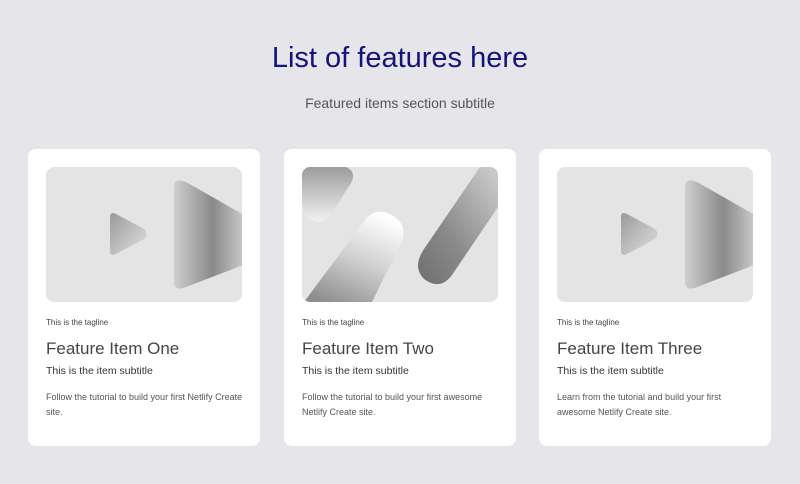  I want to click on abstract-pills-icon, so click(400, 234).